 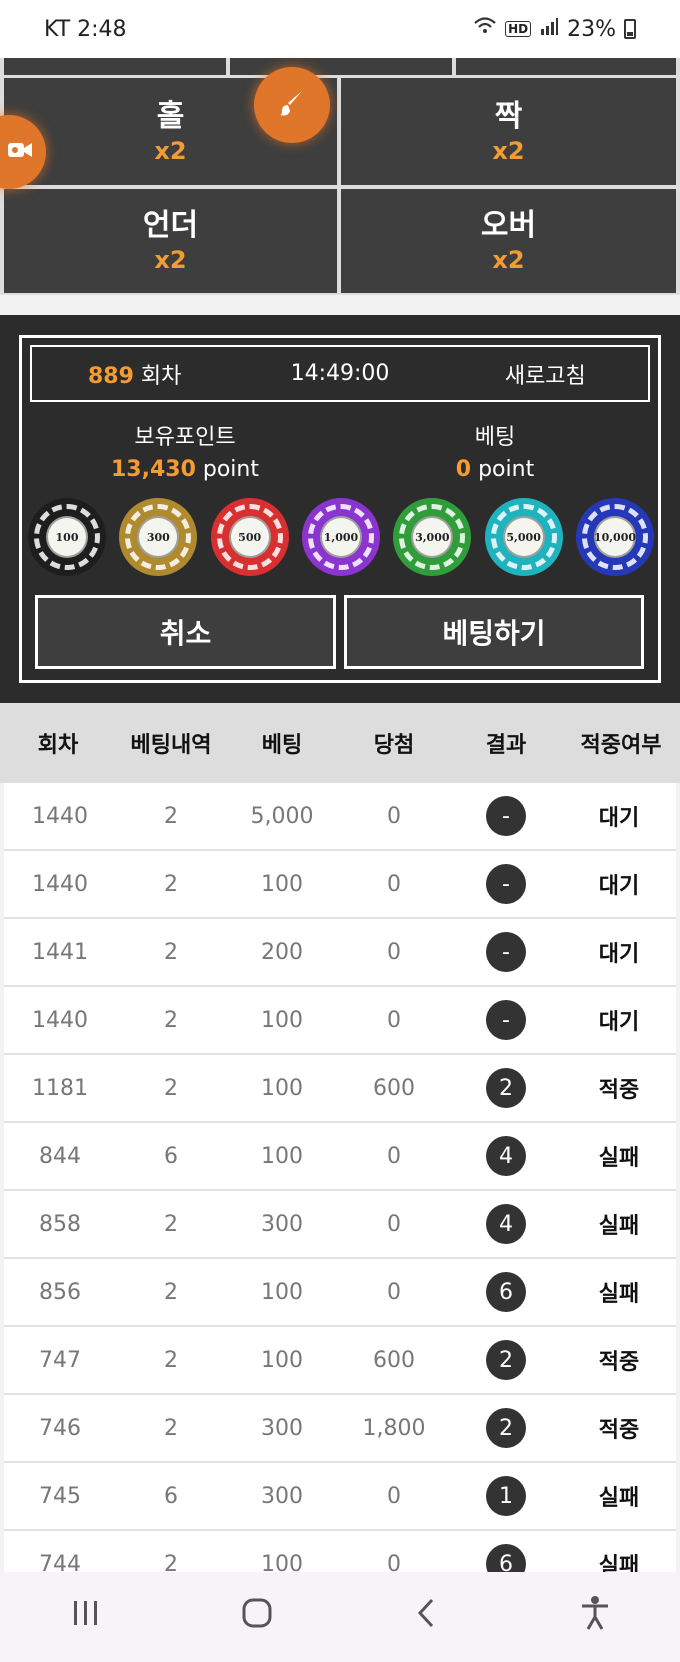 What do you see at coordinates (249, 537) in the screenshot?
I see `chip-500: 500` at bounding box center [249, 537].